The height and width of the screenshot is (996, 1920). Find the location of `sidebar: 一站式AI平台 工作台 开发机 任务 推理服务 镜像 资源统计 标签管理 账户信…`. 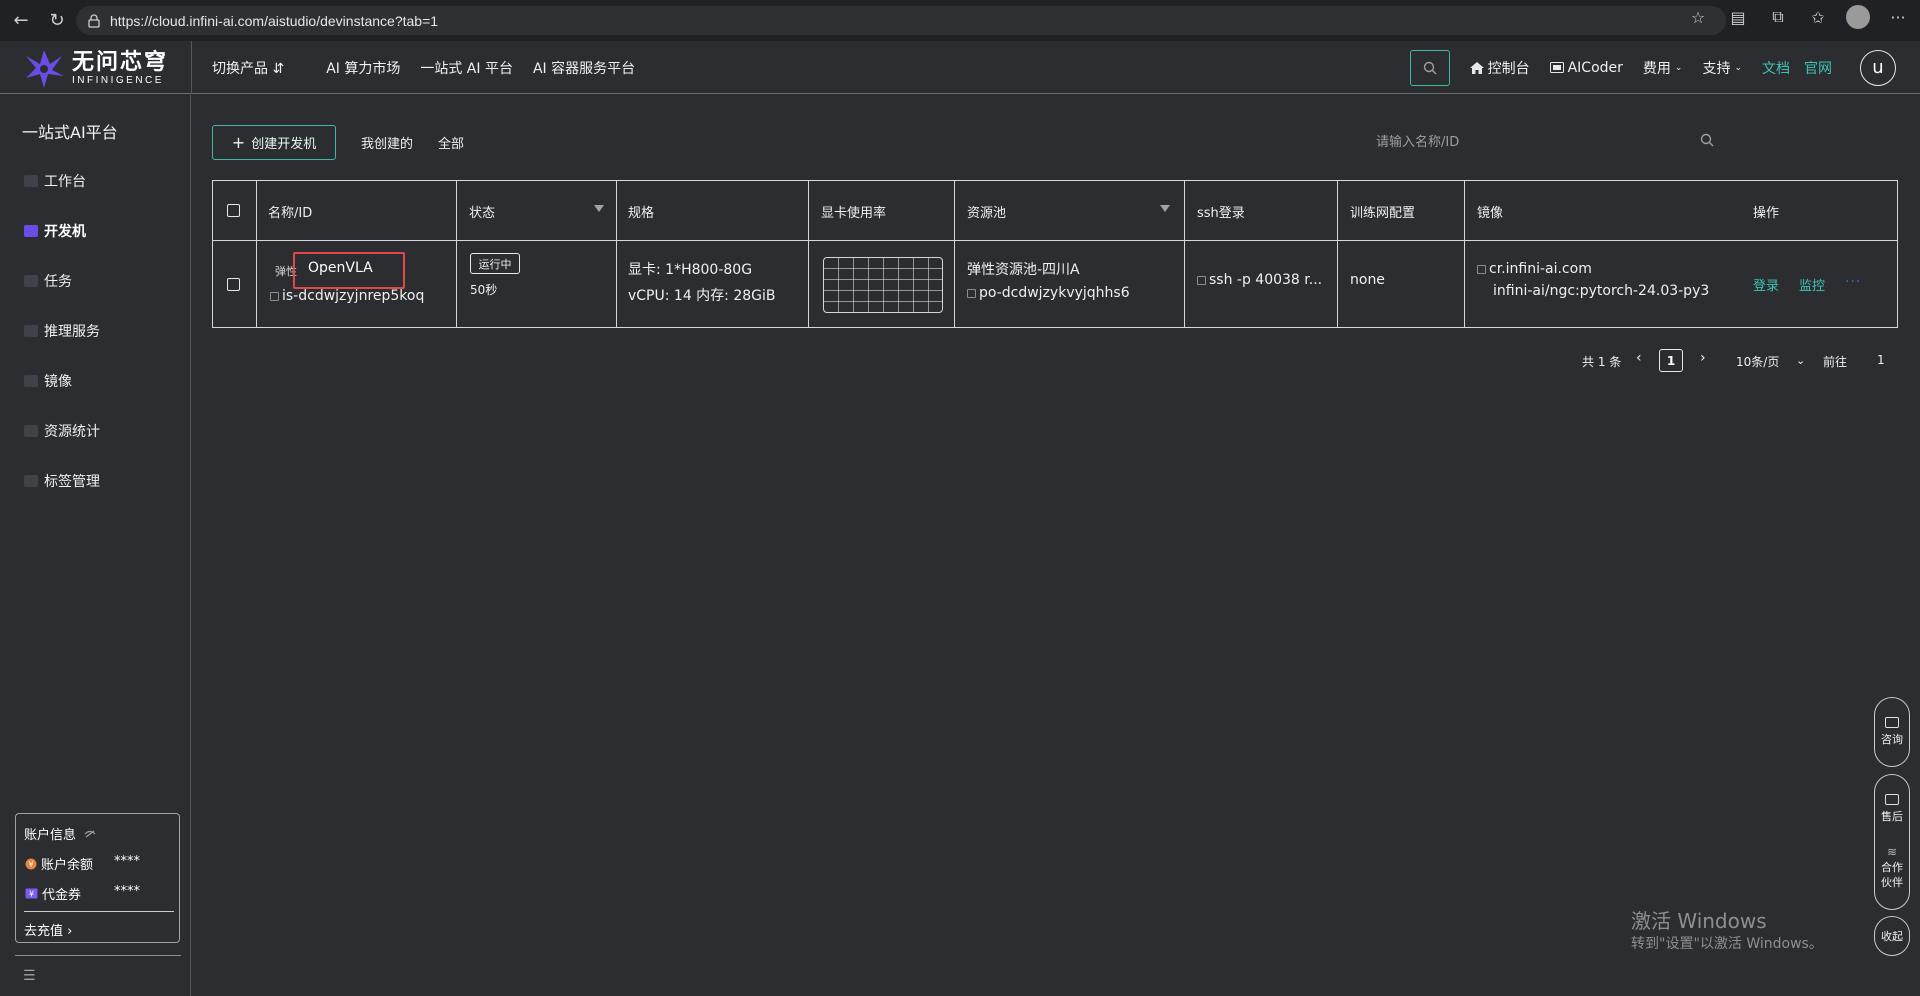

sidebar: 一站式AI平台 工作台 开发机 任务 推理服务 镜像 资源统计 标签管理 账户信… is located at coordinates (95, 545).